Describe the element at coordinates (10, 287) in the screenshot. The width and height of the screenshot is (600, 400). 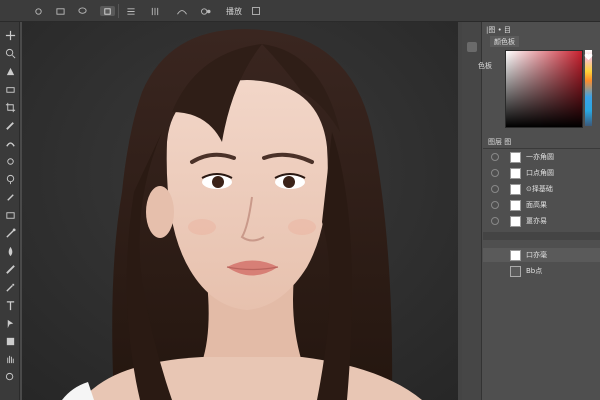
I see `pen-icon` at that location.